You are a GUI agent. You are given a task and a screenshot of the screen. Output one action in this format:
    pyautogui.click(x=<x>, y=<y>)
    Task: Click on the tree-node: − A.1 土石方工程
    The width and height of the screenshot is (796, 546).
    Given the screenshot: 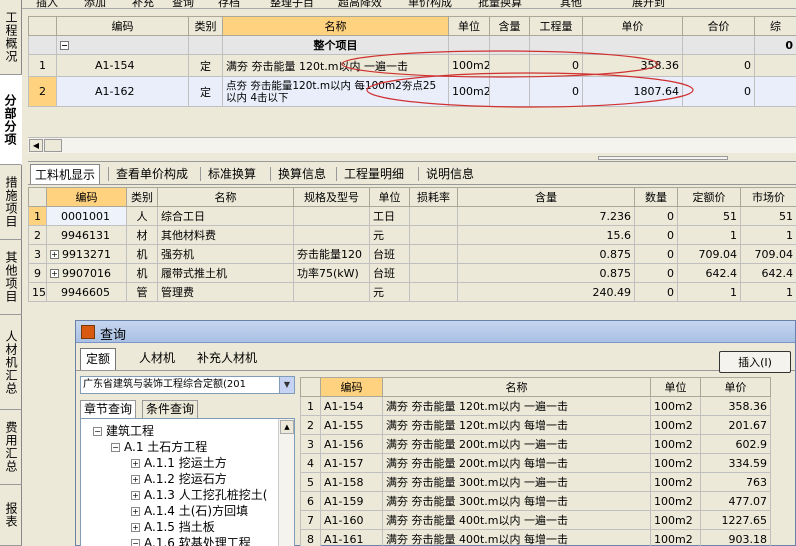 What is the action you would take?
    pyautogui.click(x=159, y=447)
    